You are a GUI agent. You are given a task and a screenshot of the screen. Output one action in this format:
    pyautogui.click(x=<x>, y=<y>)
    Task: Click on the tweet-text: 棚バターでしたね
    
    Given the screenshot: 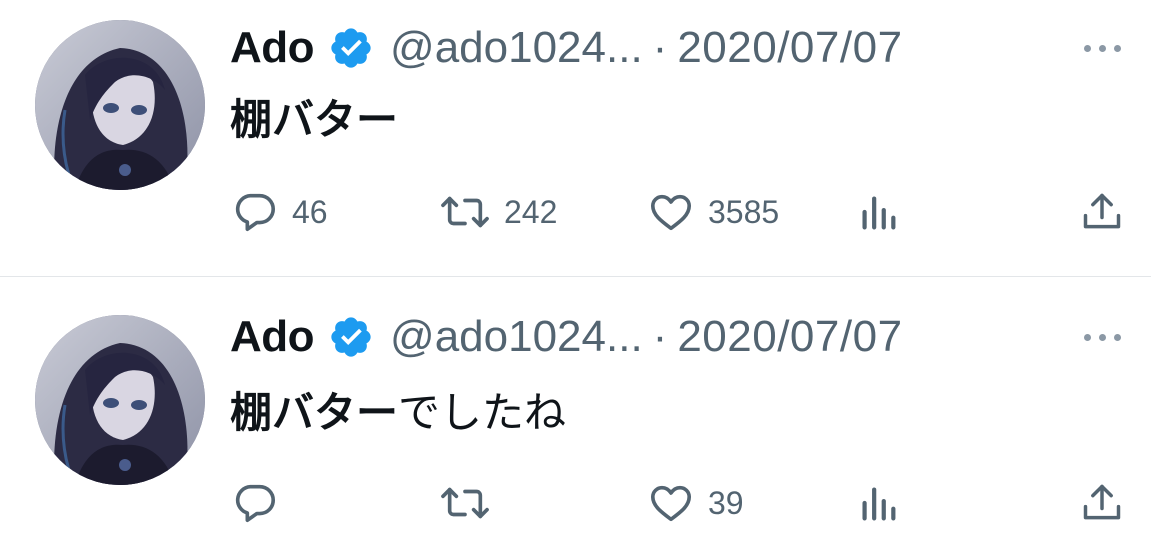 What is the action you would take?
    pyautogui.click(x=398, y=413)
    